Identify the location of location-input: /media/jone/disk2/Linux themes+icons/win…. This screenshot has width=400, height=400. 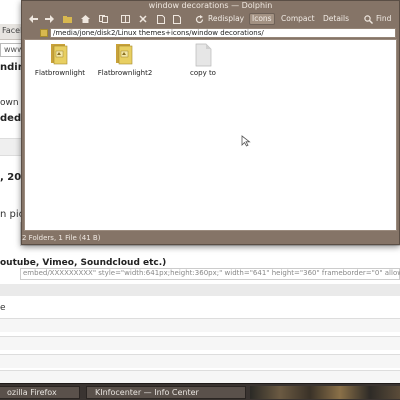
(223, 33).